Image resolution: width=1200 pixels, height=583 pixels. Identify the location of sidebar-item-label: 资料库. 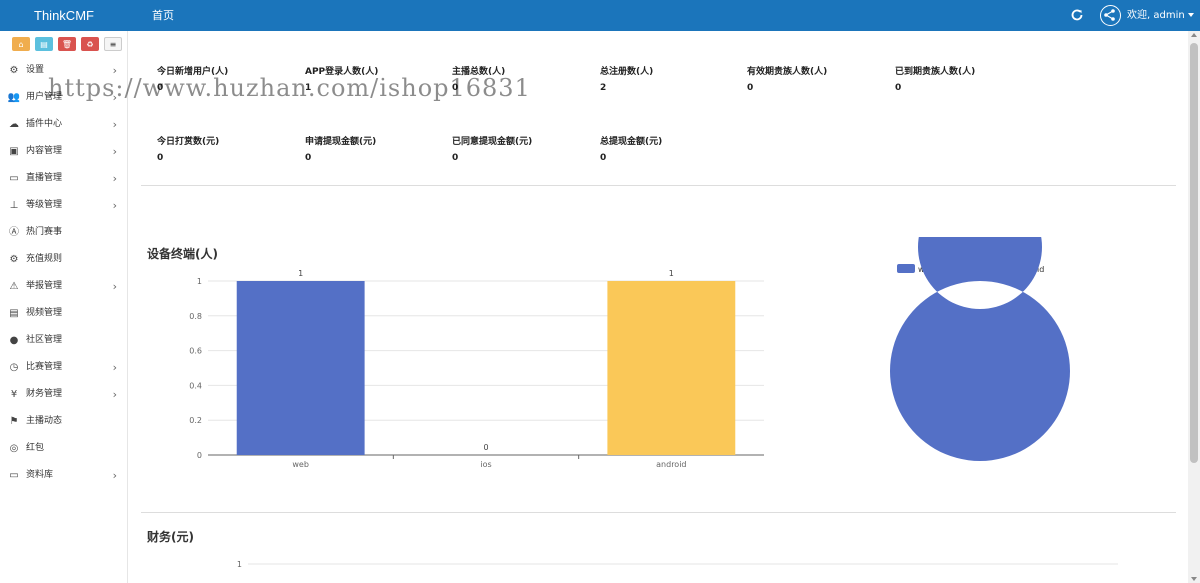
(40, 475).